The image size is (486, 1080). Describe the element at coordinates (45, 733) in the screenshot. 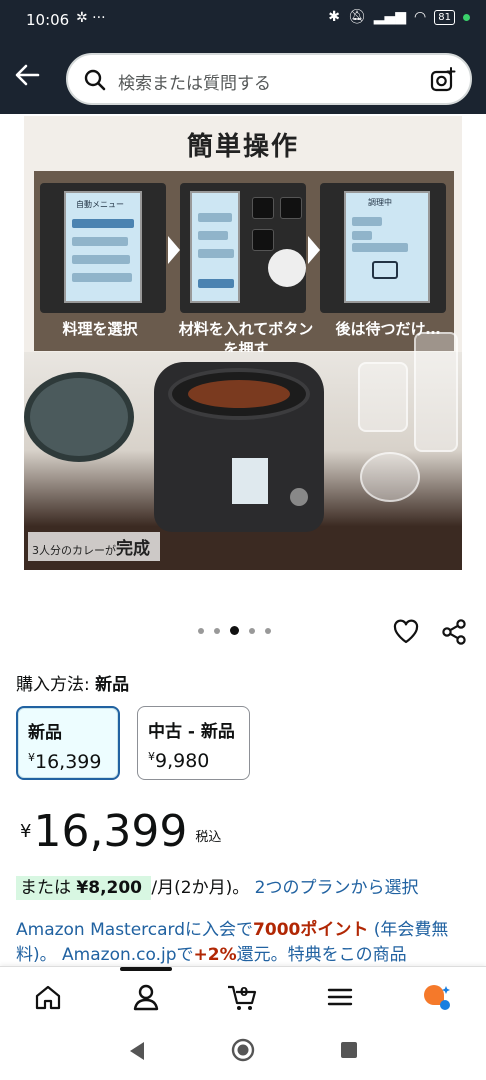

I see `option-name: 新品` at that location.